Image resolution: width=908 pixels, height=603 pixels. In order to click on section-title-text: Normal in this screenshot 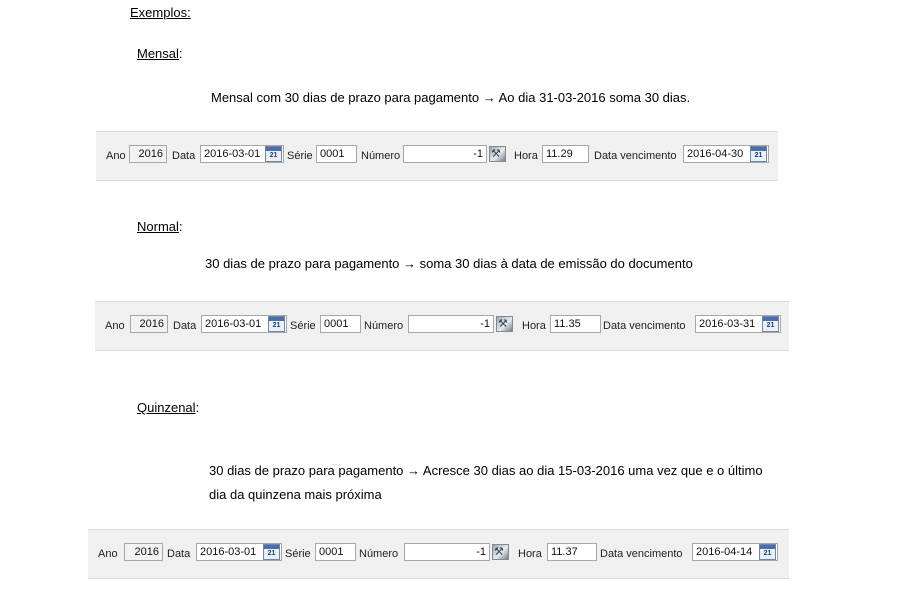, I will do `click(158, 226)`.